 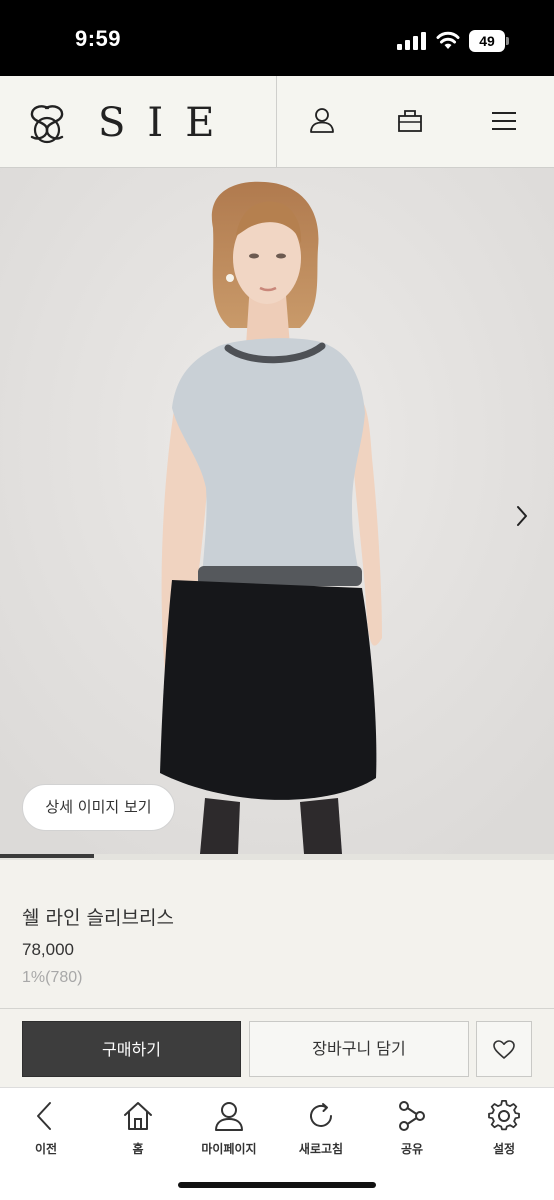 I want to click on gallery-progress, so click(x=277, y=857).